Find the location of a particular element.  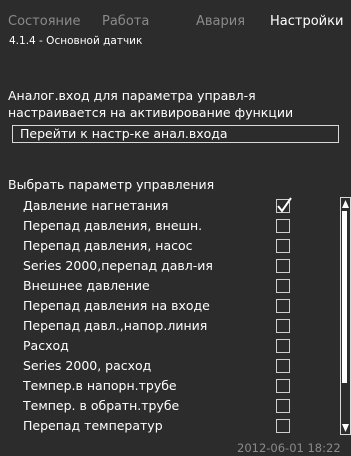

datetime-display: 2012-06-01 18:22 is located at coordinates (289, 448).